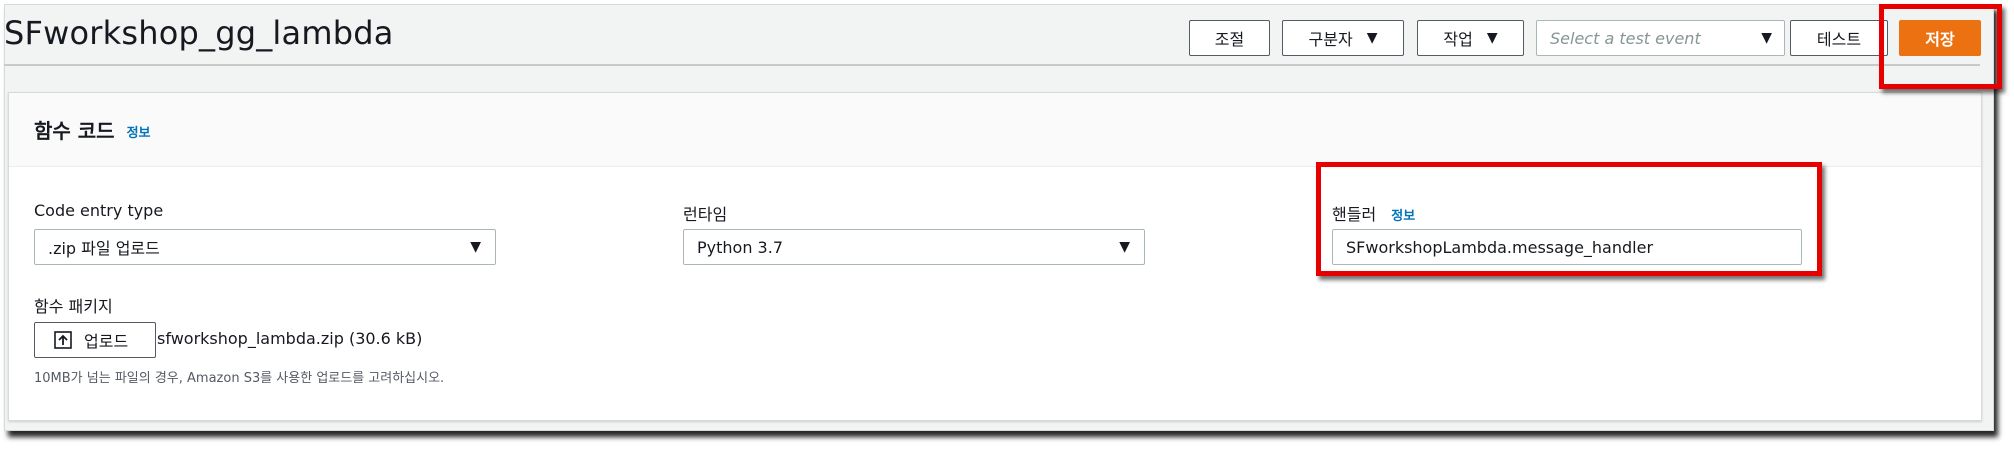 This screenshot has width=2014, height=449. What do you see at coordinates (199, 33) in the screenshot?
I see `page-title: SFworkshop_gg_lambda` at bounding box center [199, 33].